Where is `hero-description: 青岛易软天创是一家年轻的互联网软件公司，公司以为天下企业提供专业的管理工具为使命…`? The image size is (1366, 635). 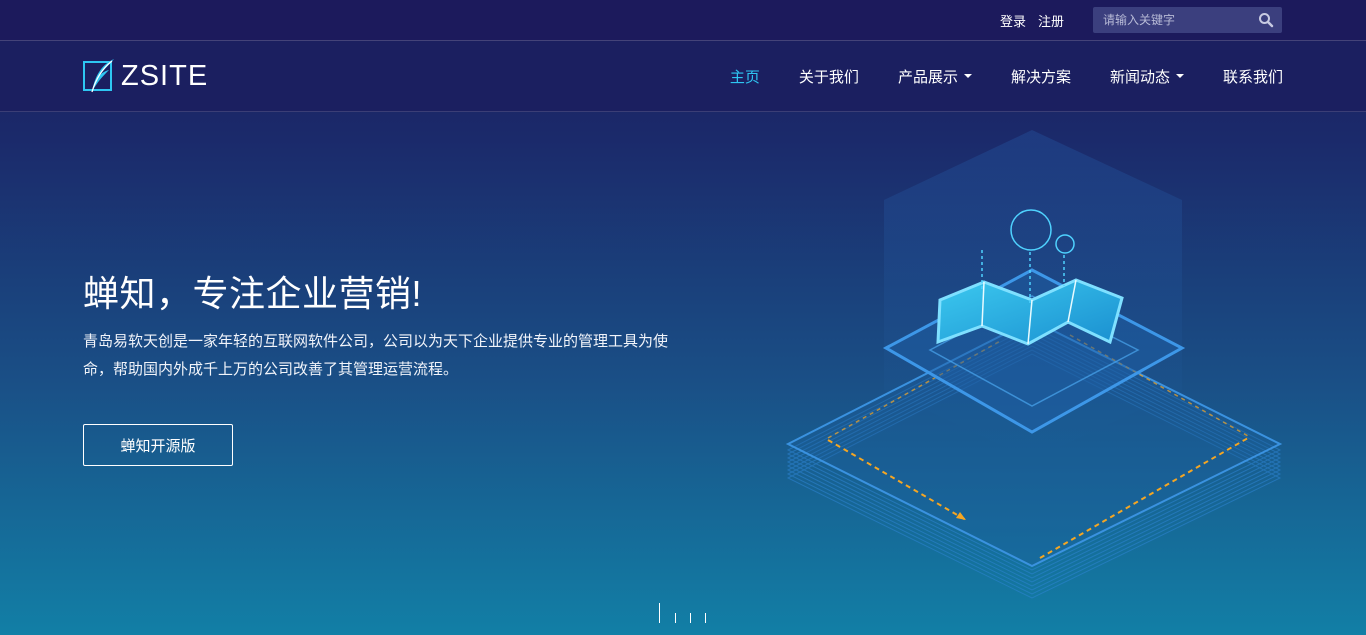 hero-description: 青岛易软天创是一家年轻的互联网软件公司，公司以为天下企业提供专业的管理工具为使命… is located at coordinates (376, 355).